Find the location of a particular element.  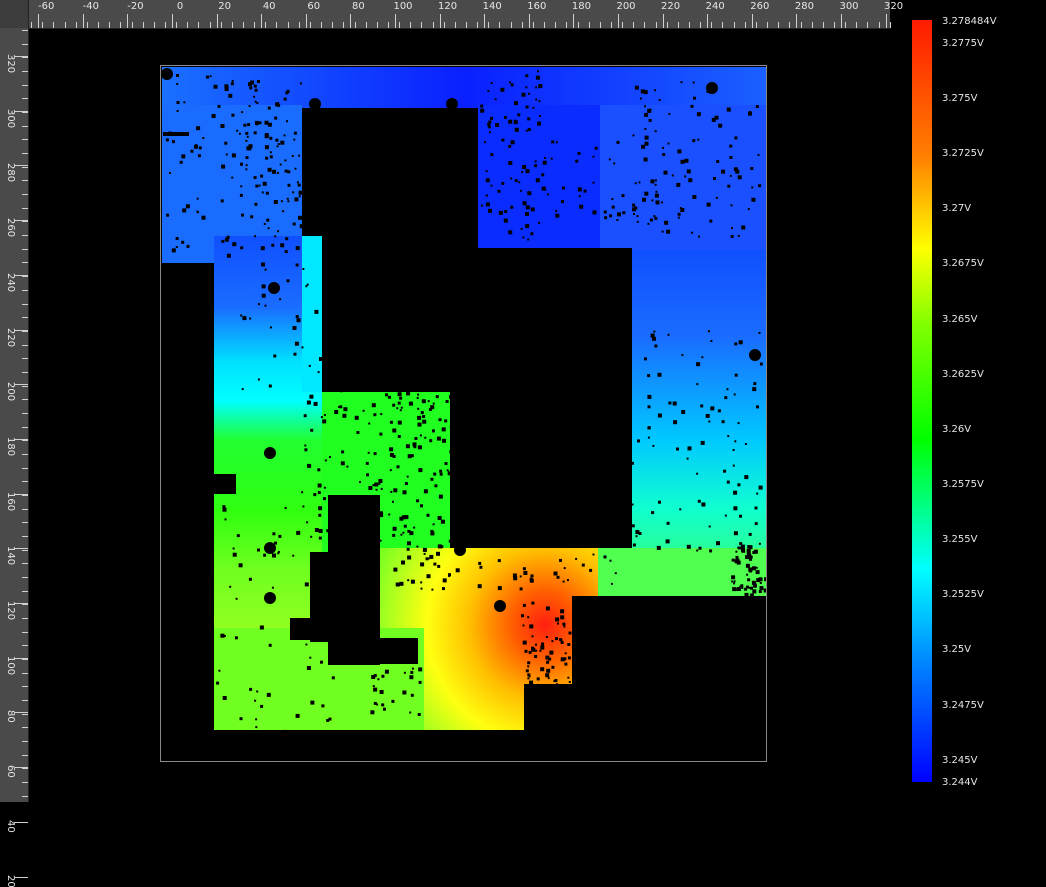

legend-value-label: 3.275V is located at coordinates (959, 98).